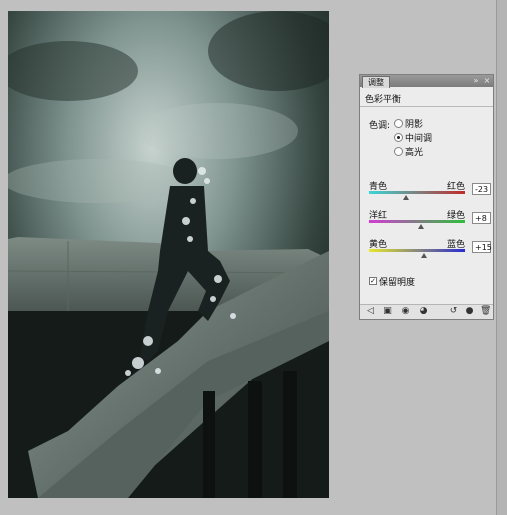 This screenshot has height=515, width=507. I want to click on panel-bottom-bar: ◁ ▣ ◉ ◕ ↺ ● 🗑, so click(426, 311).